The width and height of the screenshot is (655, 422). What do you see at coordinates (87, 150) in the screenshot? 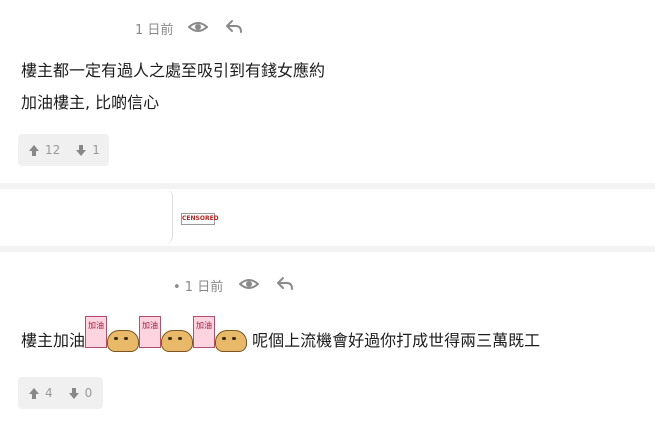
I see `downvote-button: 1` at bounding box center [87, 150].